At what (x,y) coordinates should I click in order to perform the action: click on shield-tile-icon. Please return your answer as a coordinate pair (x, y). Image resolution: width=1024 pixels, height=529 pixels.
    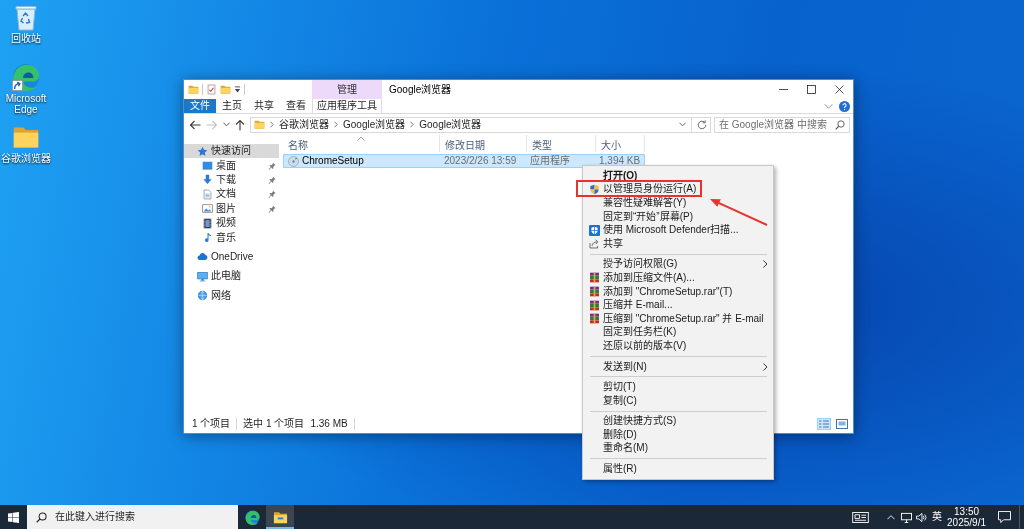
    Looking at the image, I should click on (594, 230).